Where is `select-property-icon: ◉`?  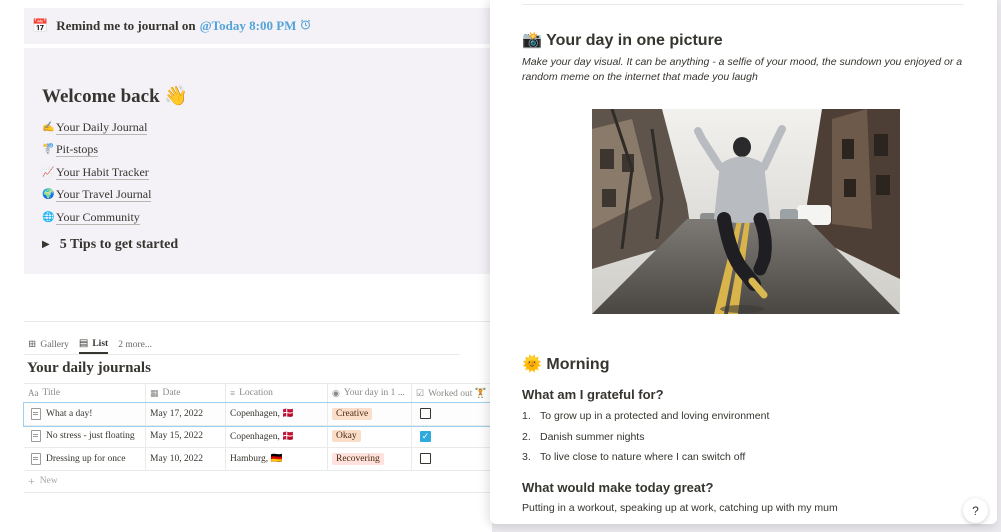
select-property-icon: ◉ is located at coordinates (336, 392).